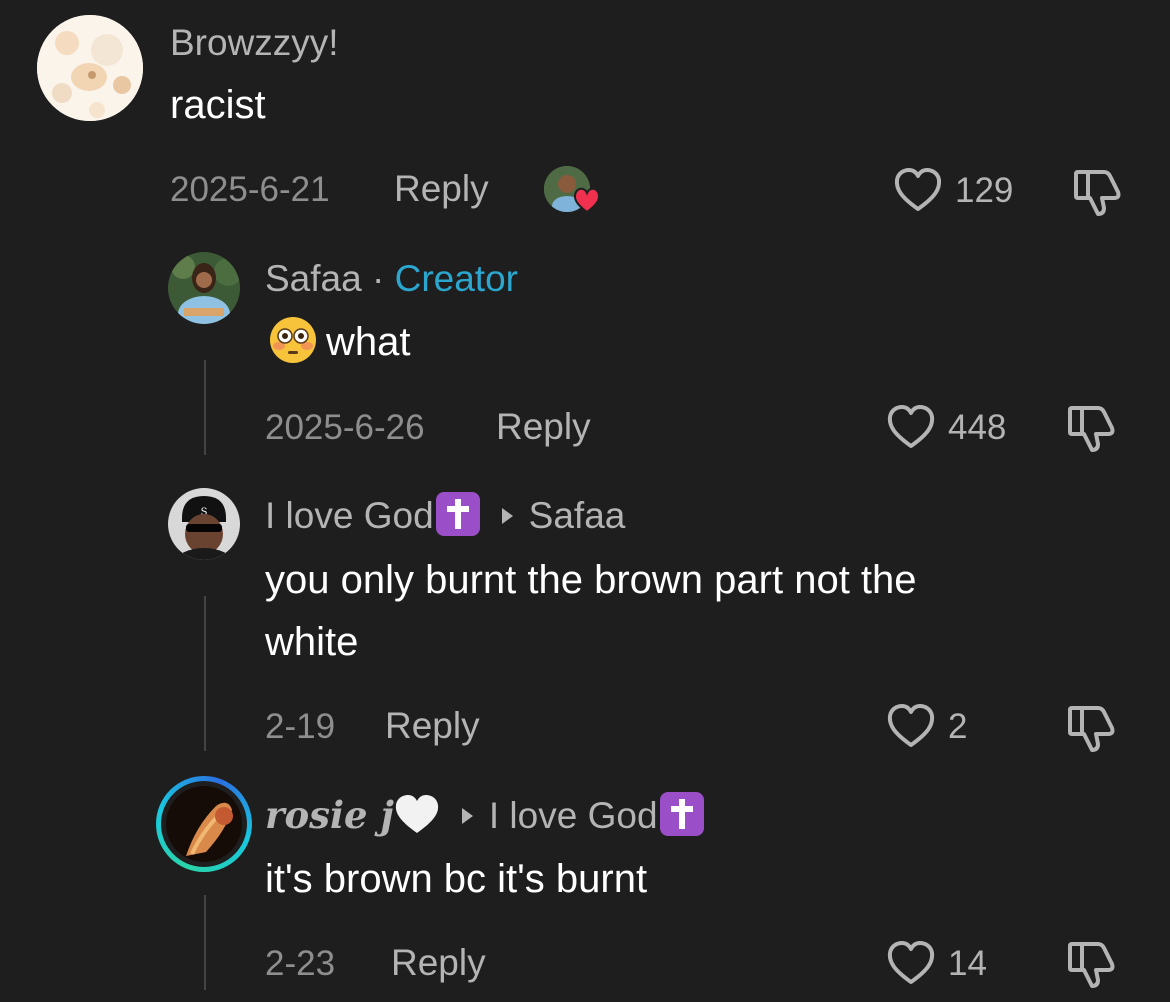 The width and height of the screenshot is (1170, 1002). I want to click on comment-text-line: white, so click(312, 642).